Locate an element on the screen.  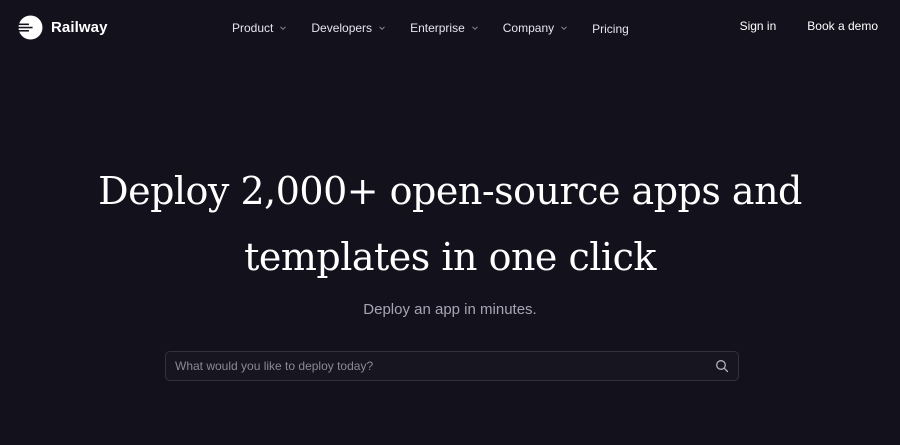
deploy-search-box is located at coordinates (452, 366).